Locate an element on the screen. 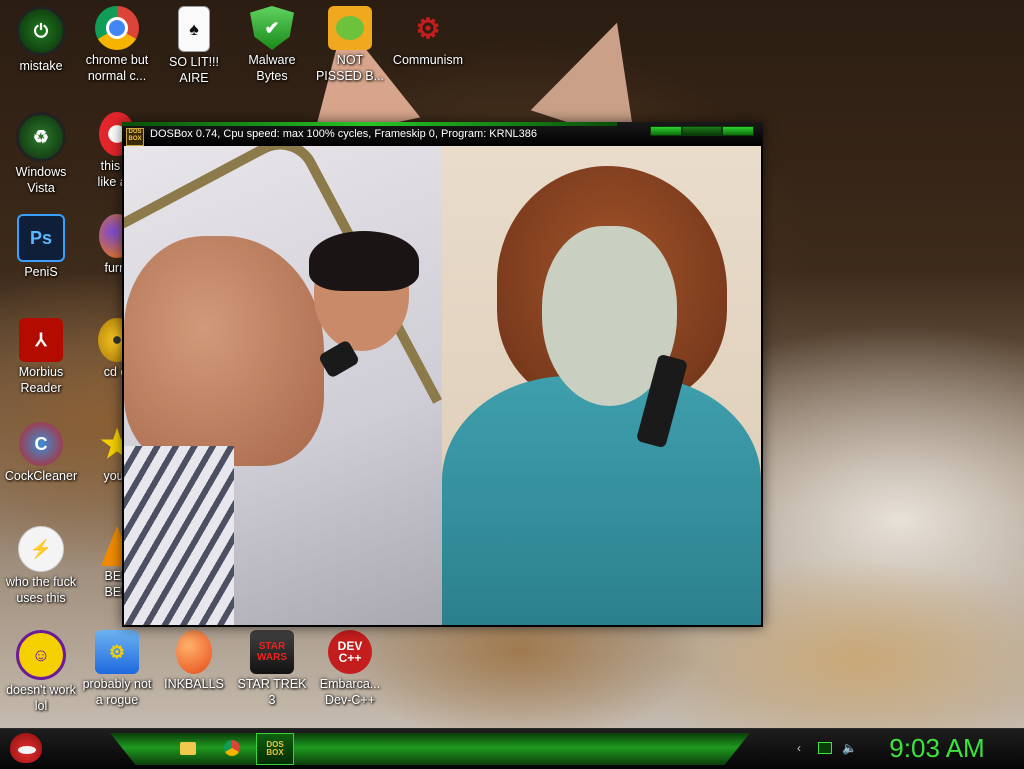  dev-cpp-icon: DEV C++ is located at coordinates (350, 652).